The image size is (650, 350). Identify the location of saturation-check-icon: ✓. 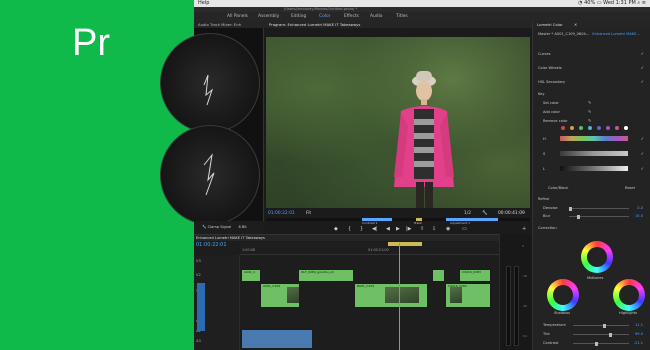
(642, 153).